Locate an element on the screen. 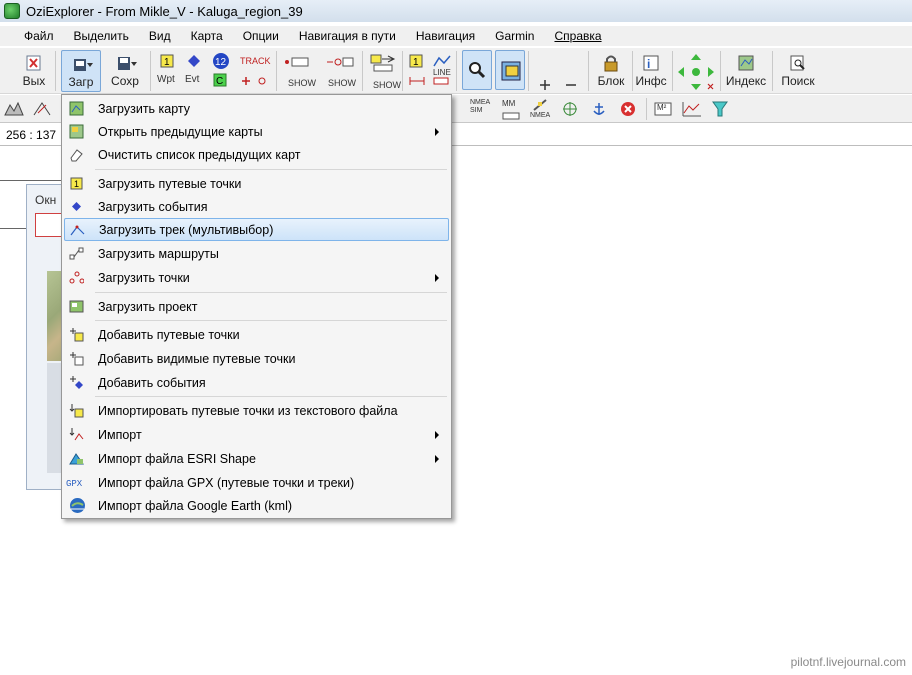 The width and height of the screenshot is (912, 675). project-icon is located at coordinates (76, 306).